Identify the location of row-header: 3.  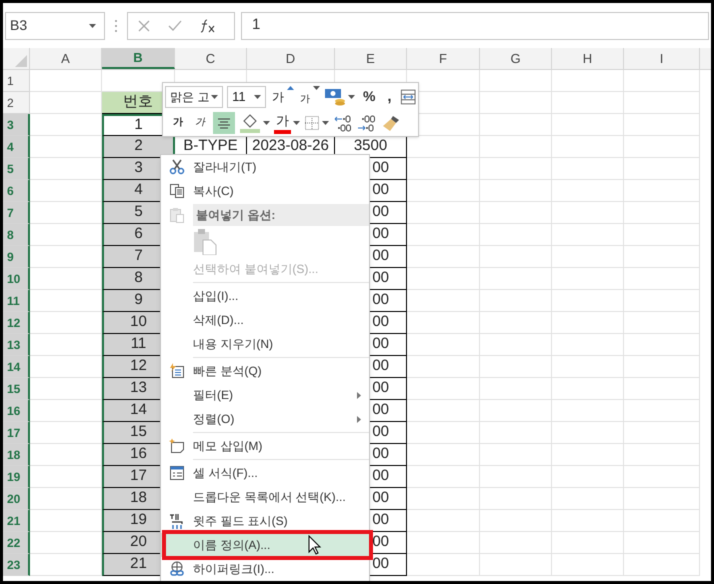
(16, 125).